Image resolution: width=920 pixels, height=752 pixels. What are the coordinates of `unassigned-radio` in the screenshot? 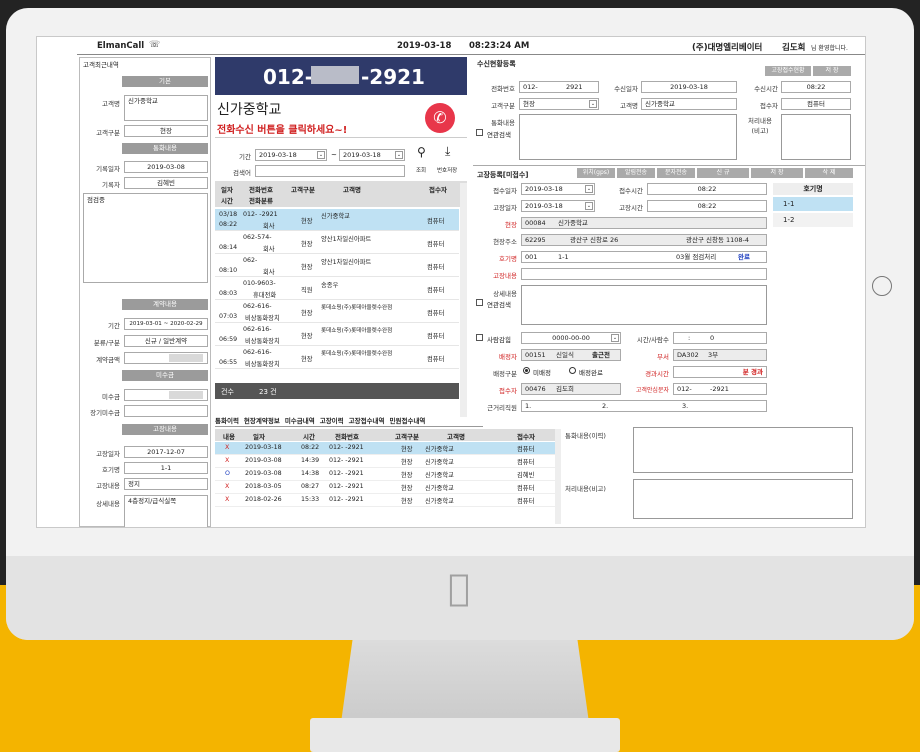 It's located at (526, 370).